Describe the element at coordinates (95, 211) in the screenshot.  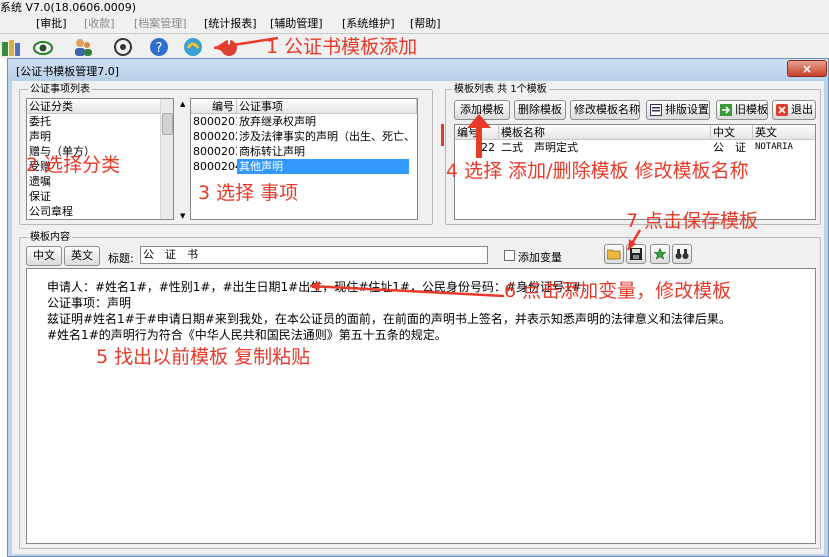
I see `list-item: 公司章程` at that location.